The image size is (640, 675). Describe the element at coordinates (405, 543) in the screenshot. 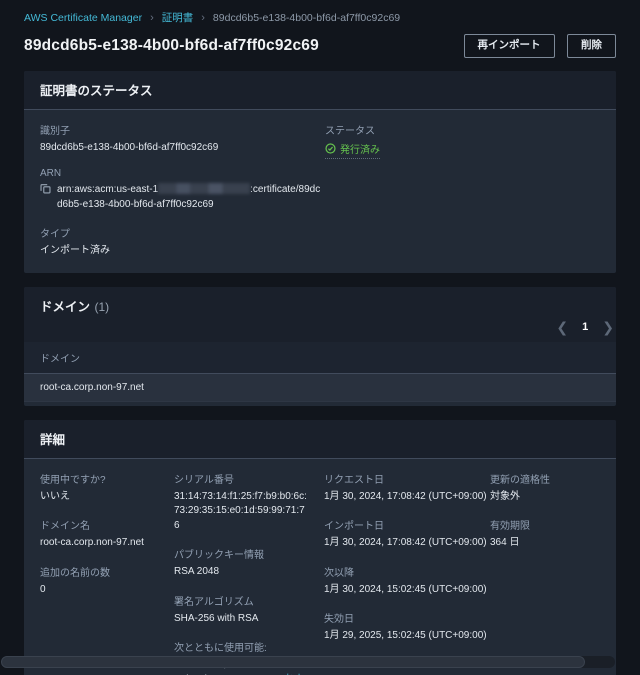

I see `imported-at-value: 1月 30, 2024, 17:08:42 (UTC+09:00)` at that location.